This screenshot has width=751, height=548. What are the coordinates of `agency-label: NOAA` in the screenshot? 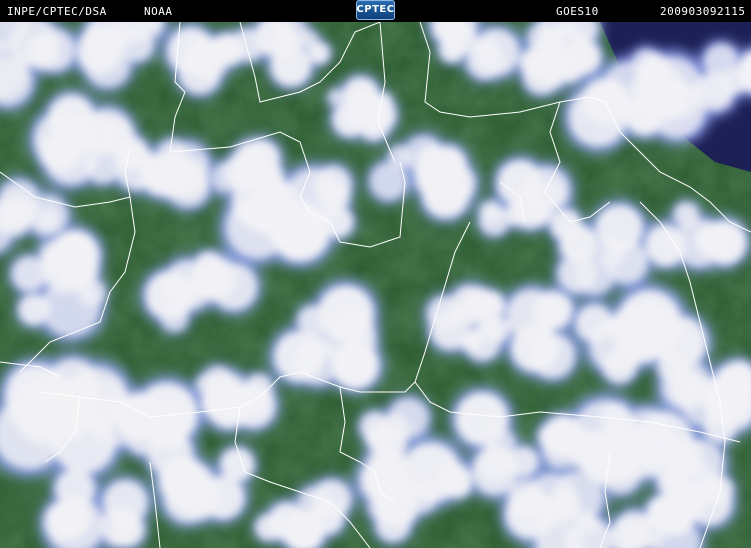 It's located at (158, 11).